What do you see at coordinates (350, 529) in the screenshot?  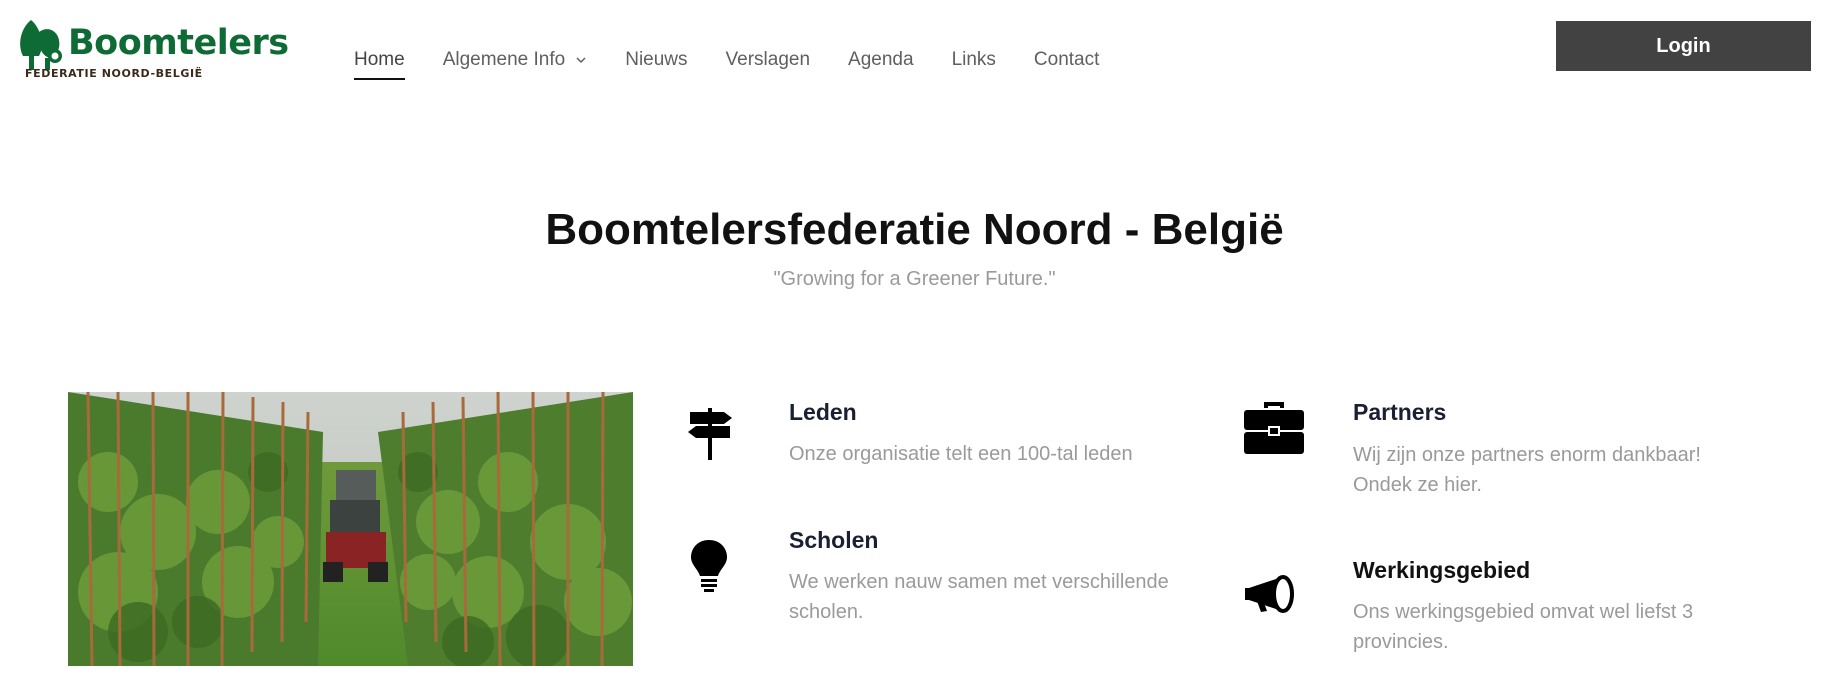 I see `nursery-photo` at bounding box center [350, 529].